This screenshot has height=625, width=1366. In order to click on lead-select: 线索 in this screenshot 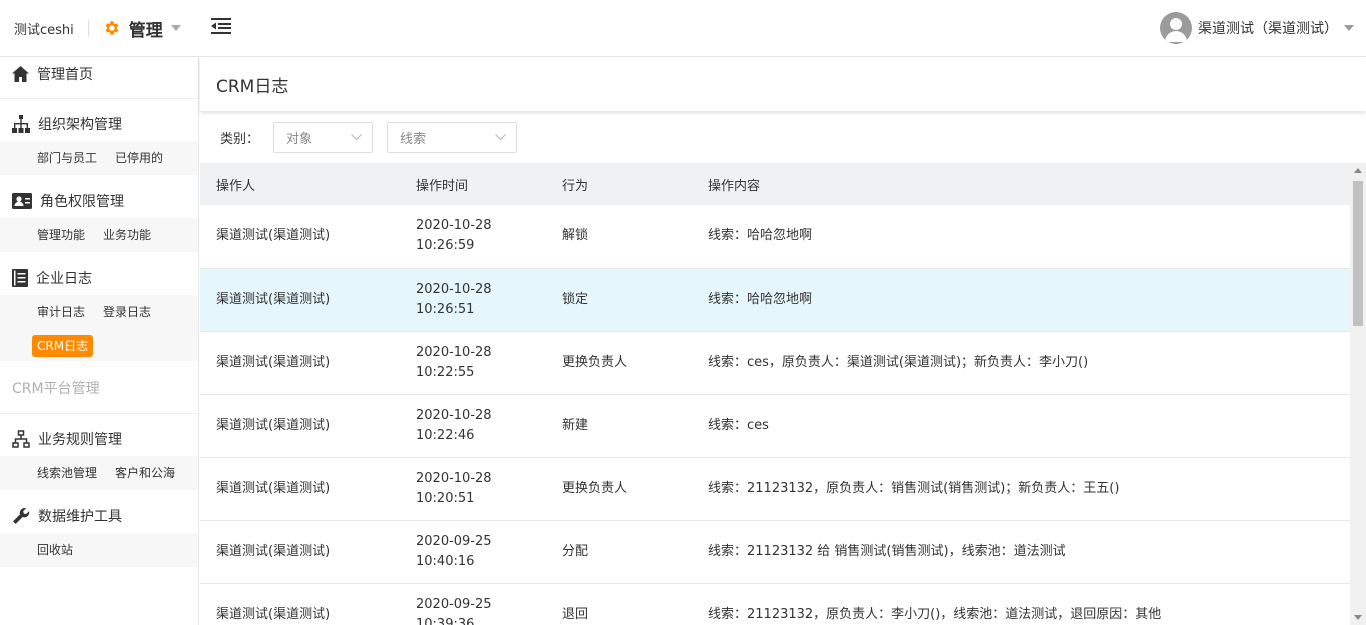, I will do `click(452, 137)`.